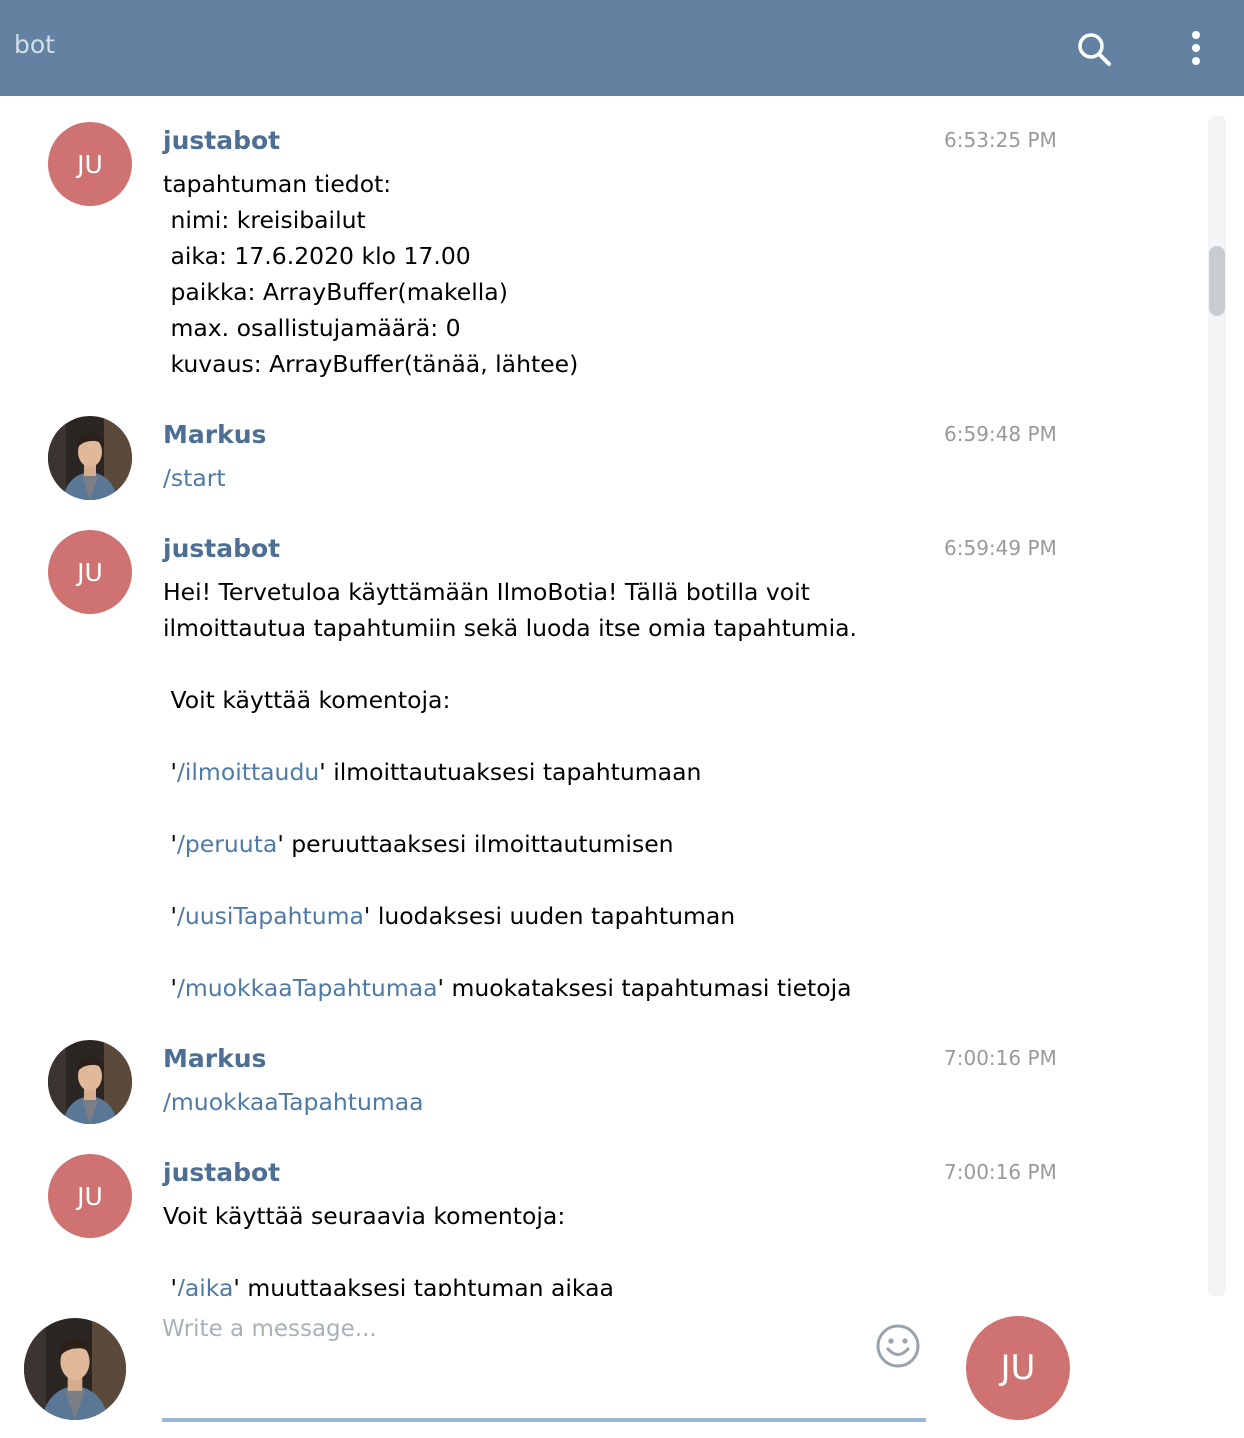  What do you see at coordinates (1196, 49) in the screenshot?
I see `vertical-dots-menu-icon` at bounding box center [1196, 49].